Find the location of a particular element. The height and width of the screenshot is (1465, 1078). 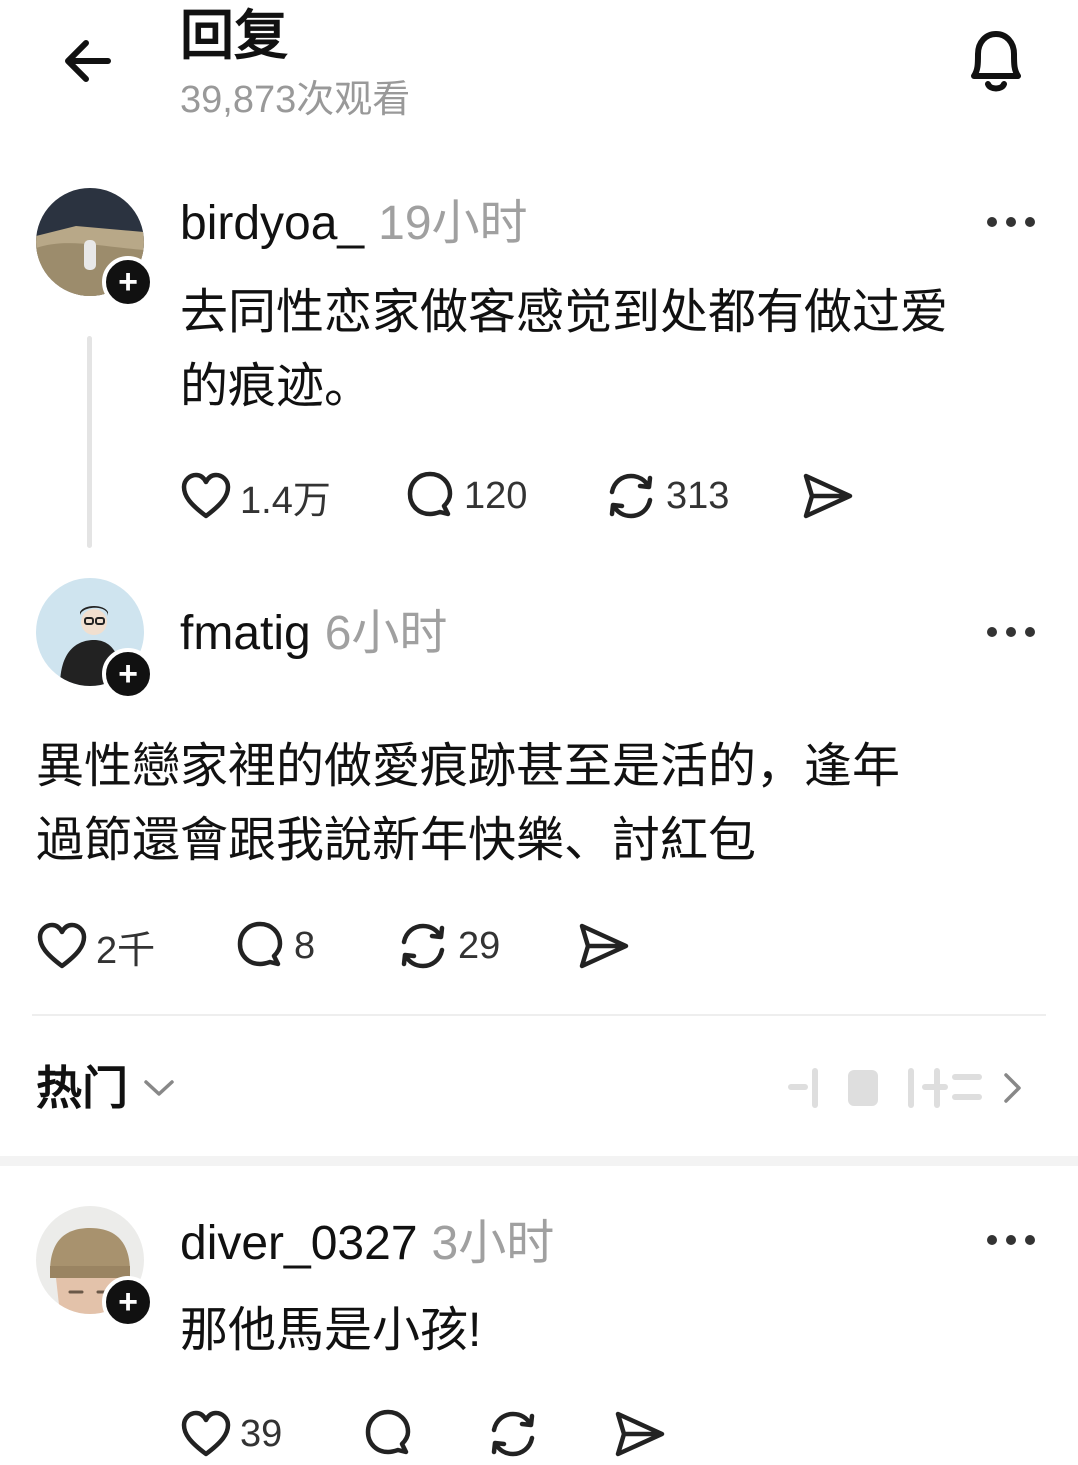

view-count: 39,873次观看 is located at coordinates (295, 100).